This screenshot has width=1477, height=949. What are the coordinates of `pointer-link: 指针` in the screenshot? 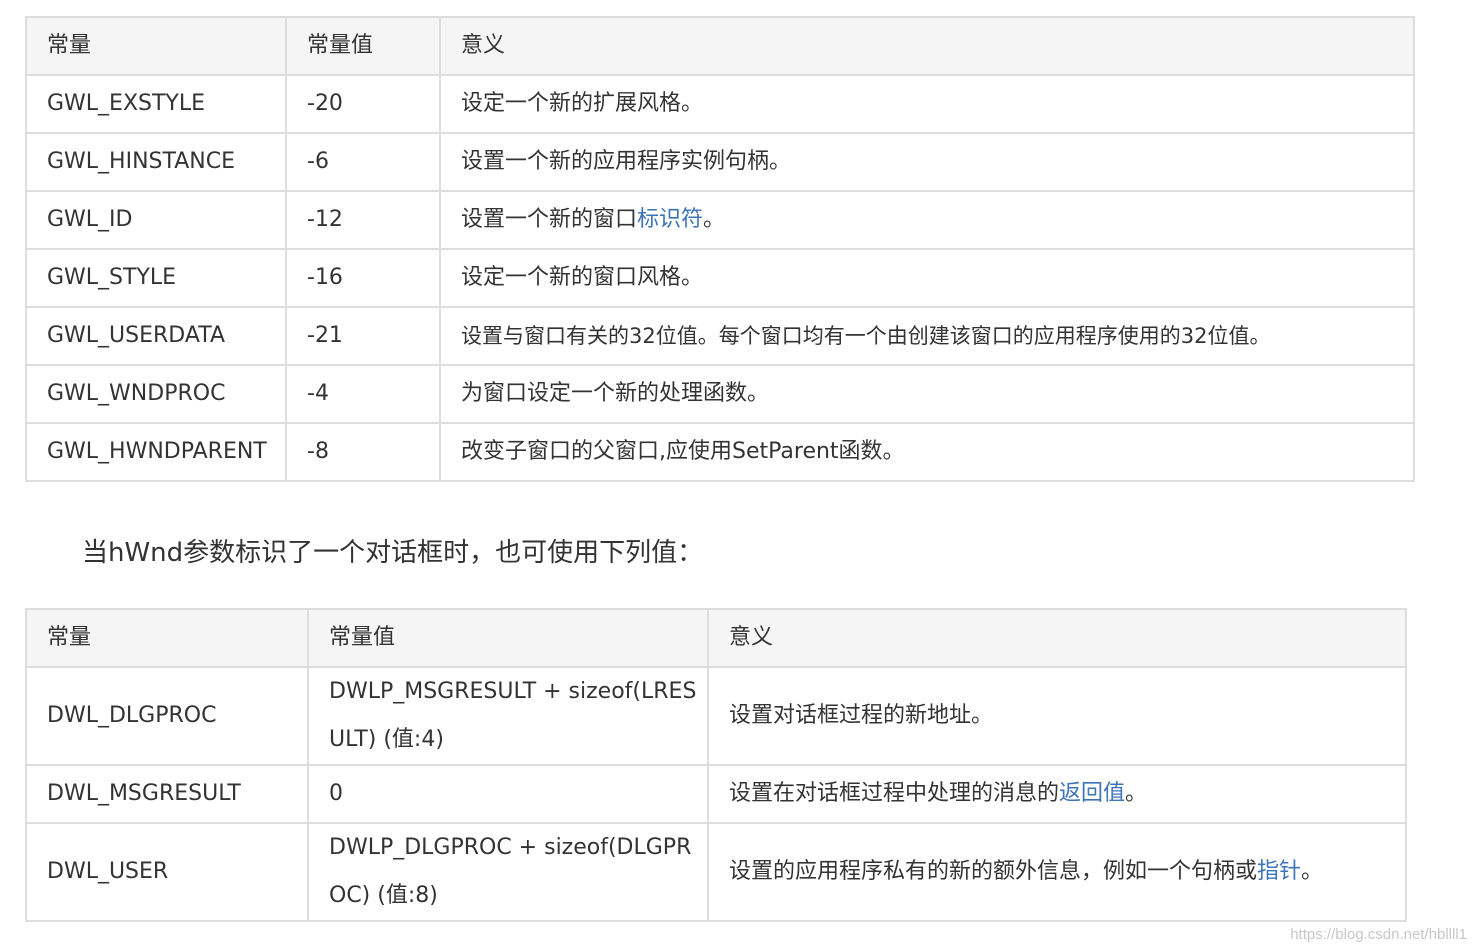 It's located at (1279, 871).